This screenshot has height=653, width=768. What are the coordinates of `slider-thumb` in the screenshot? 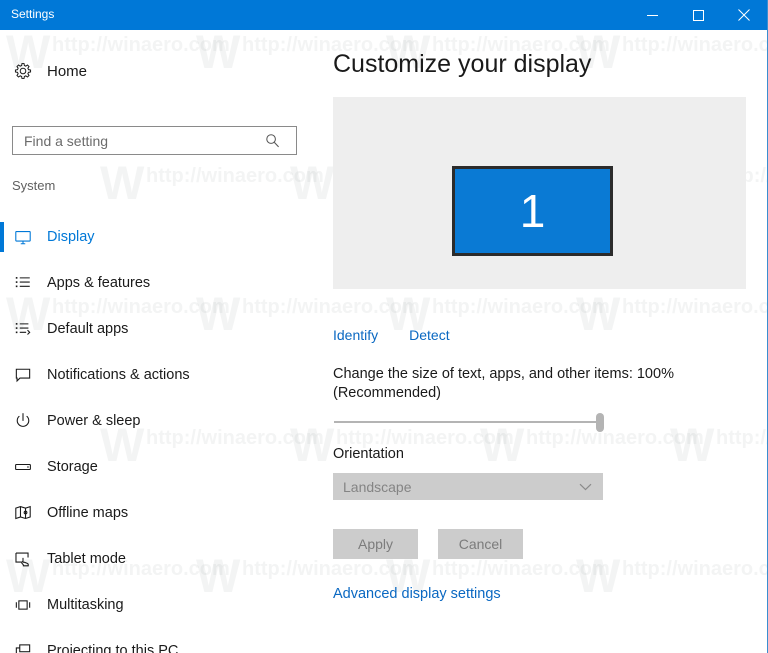 It's located at (600, 422).